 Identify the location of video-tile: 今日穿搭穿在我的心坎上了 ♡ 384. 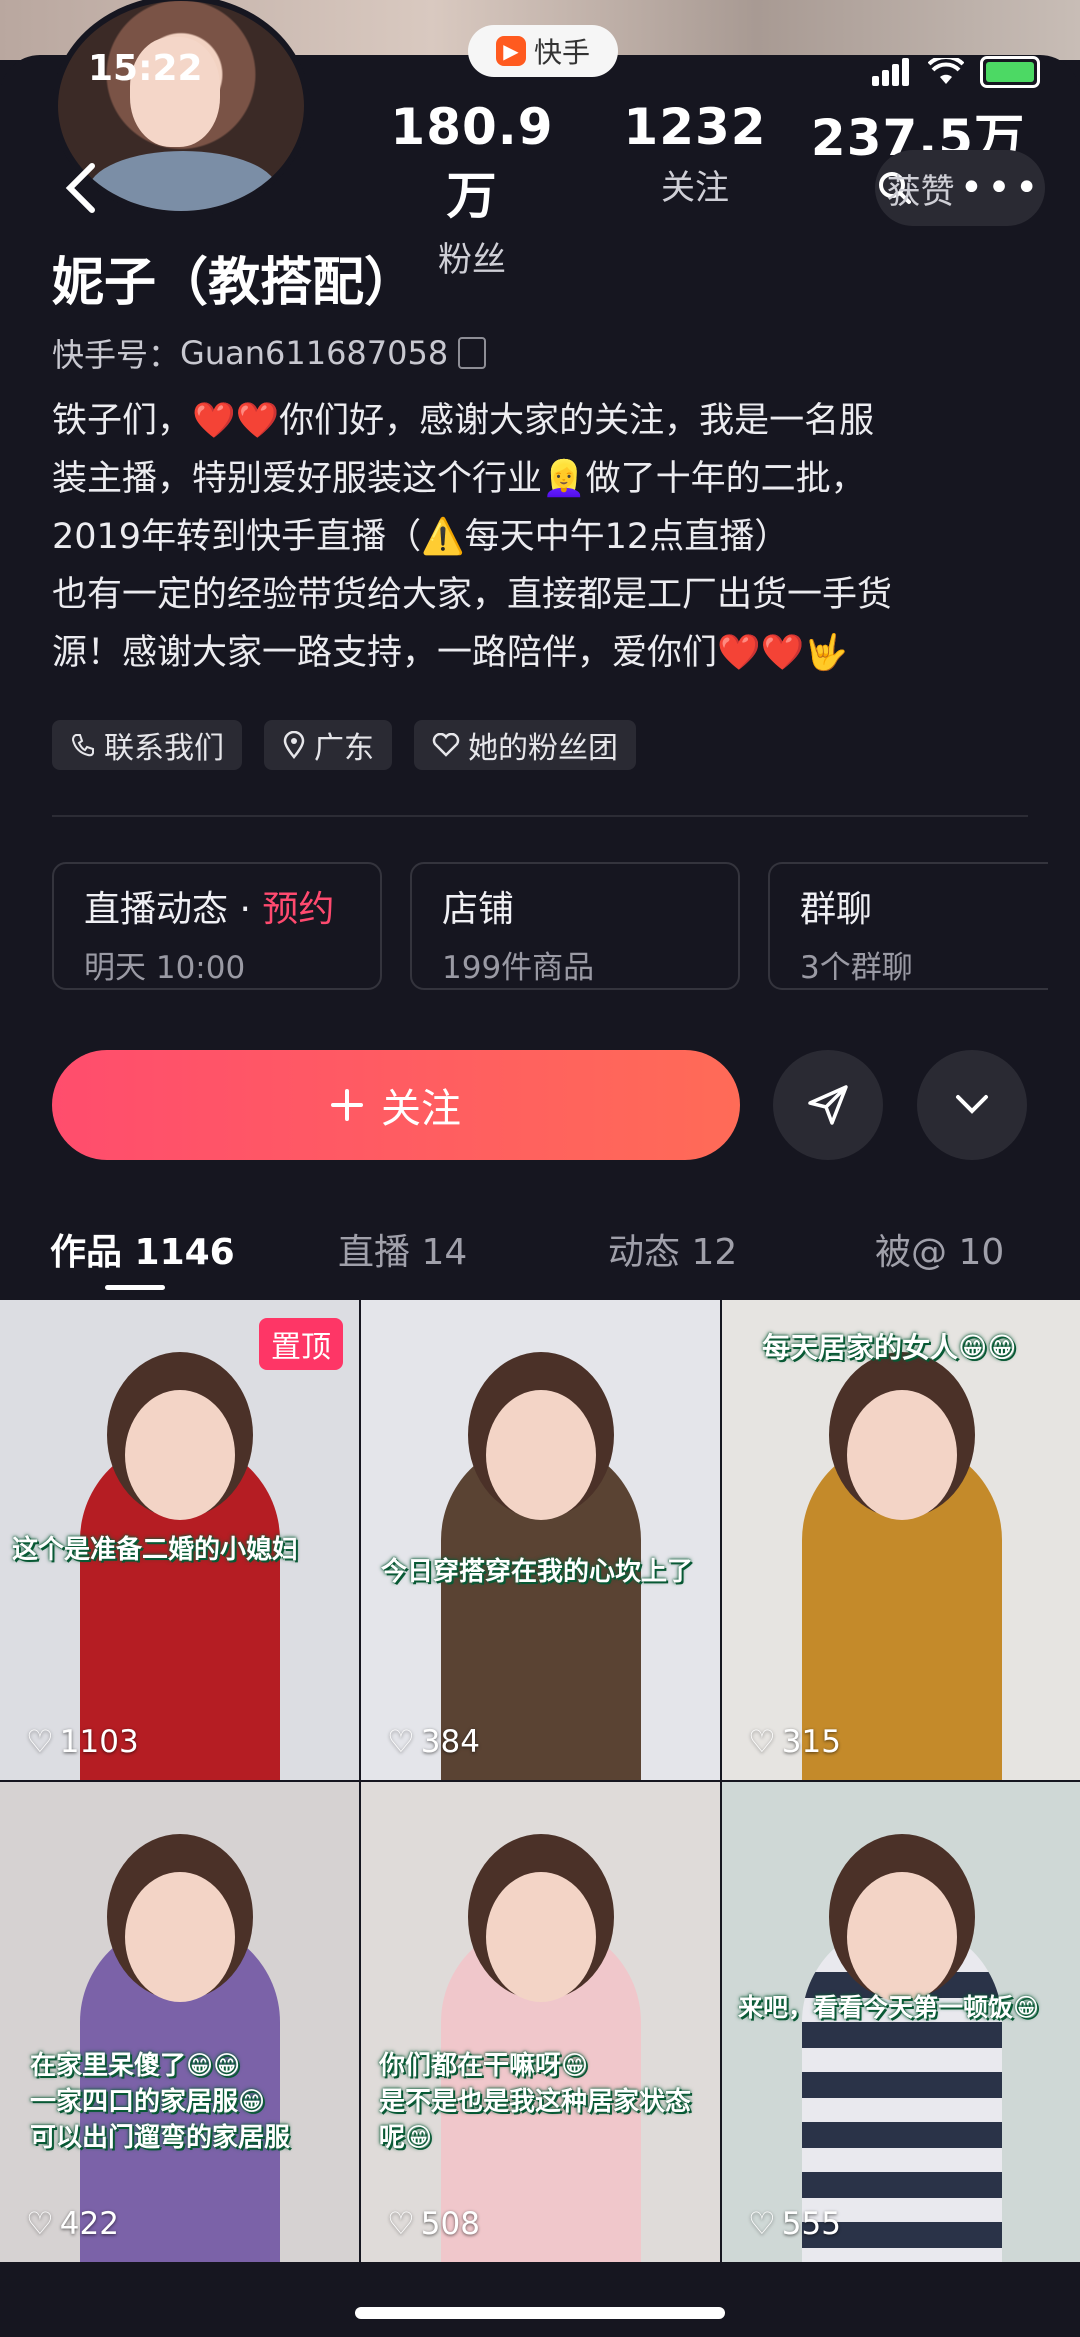
(540, 1540).